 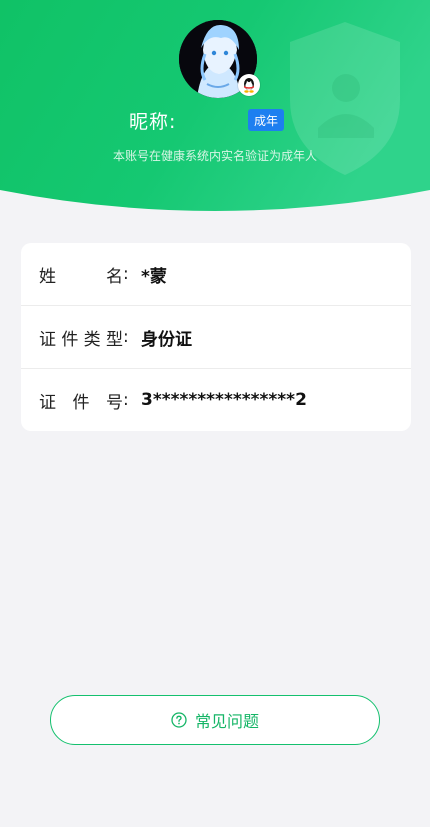 I want to click on info-row-id-type: 证 件 类 型 : 身份证, so click(x=216, y=337).